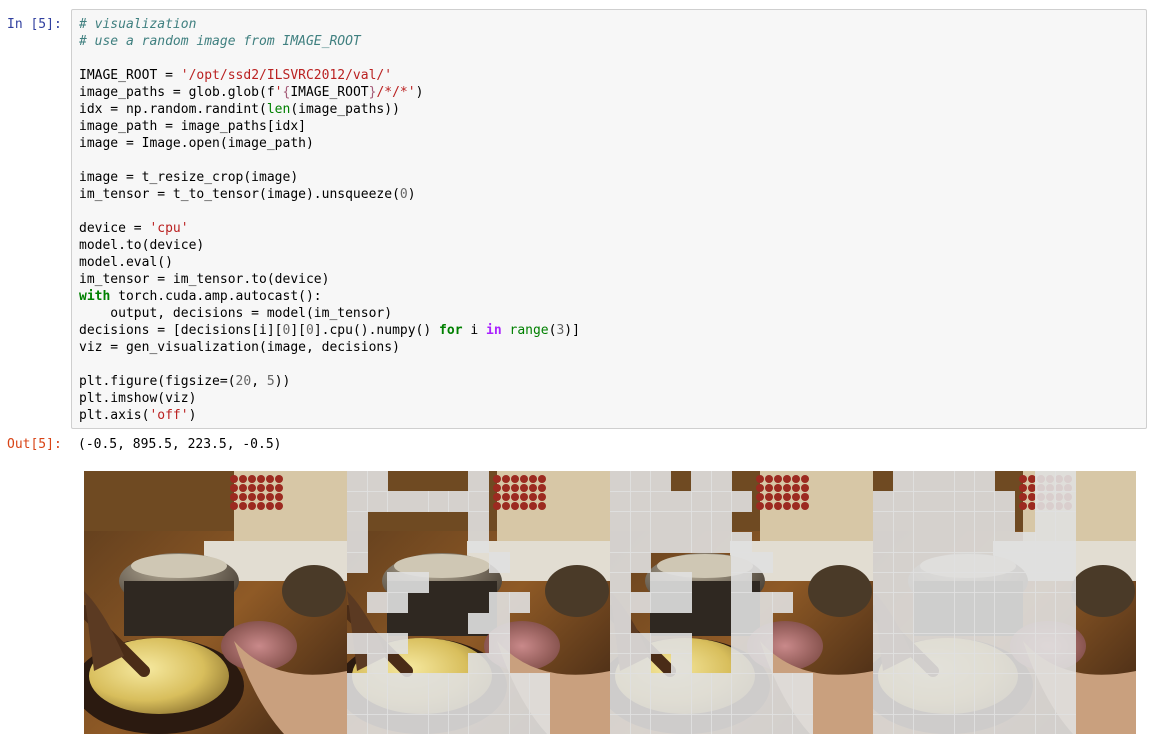  I want to click on code-token: ].cpu().numpy(), so click(376, 330).